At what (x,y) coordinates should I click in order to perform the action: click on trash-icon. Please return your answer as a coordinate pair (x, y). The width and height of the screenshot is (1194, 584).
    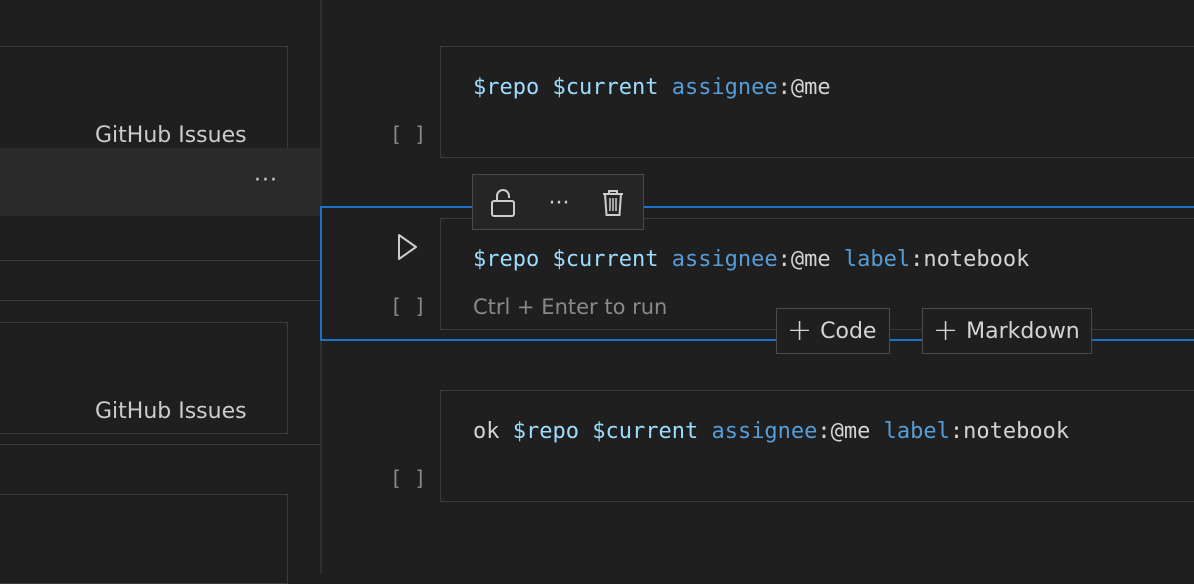
    Looking at the image, I should click on (613, 203).